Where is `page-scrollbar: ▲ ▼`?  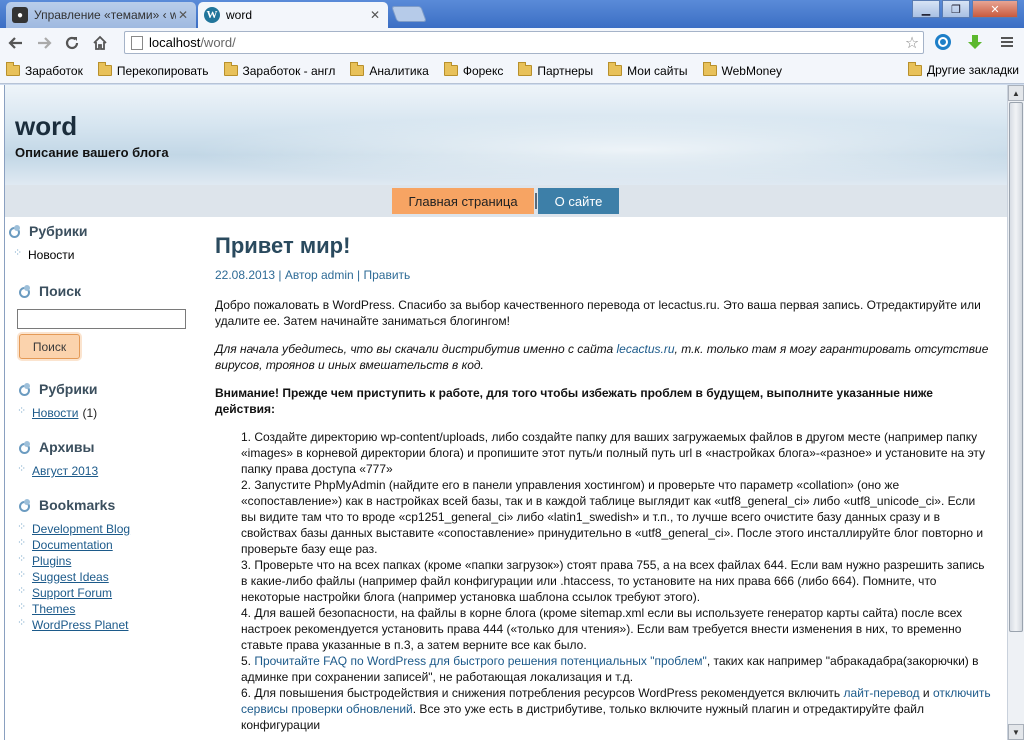
page-scrollbar: ▲ ▼ is located at coordinates (1015, 412).